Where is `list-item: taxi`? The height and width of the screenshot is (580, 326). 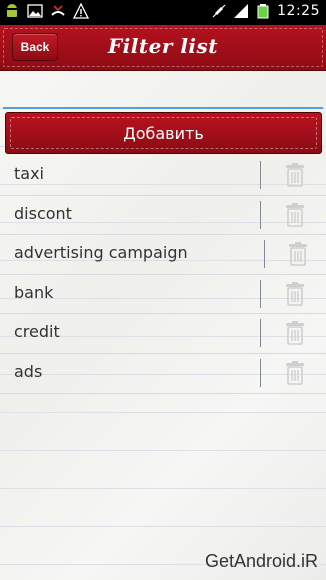
list-item: taxi is located at coordinates (163, 176).